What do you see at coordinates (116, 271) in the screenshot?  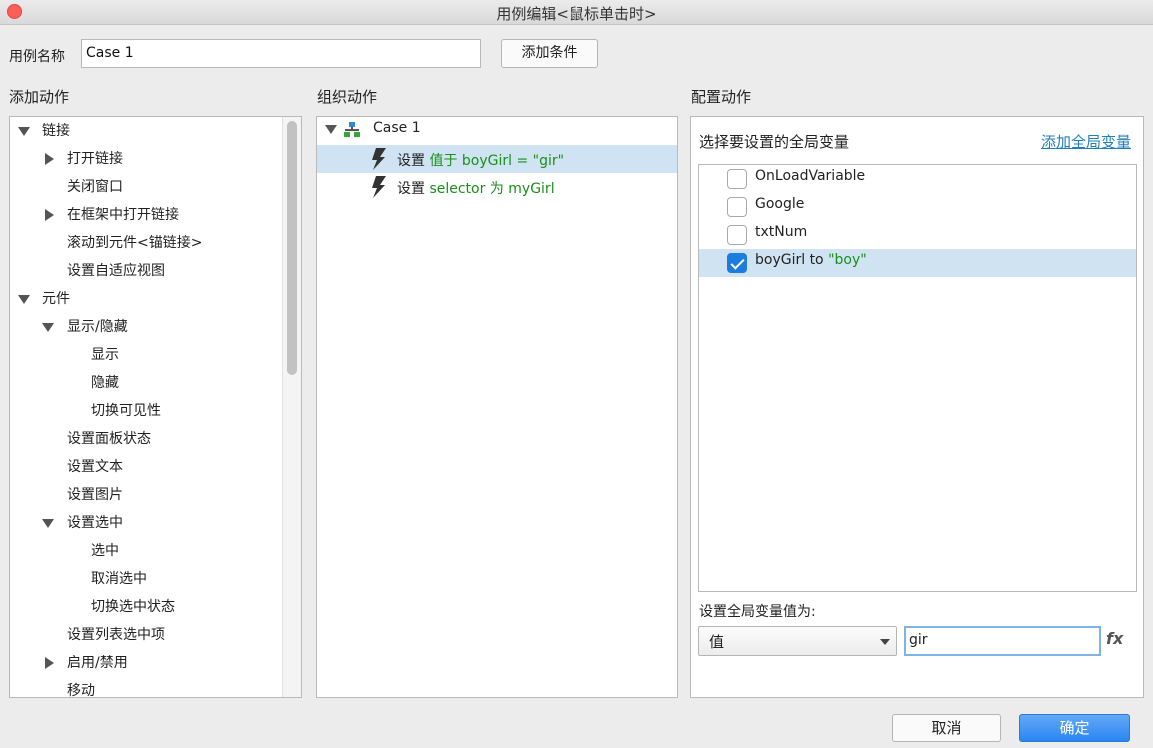 I see `tree-item-adaptive-view: 设置自适应视图` at bounding box center [116, 271].